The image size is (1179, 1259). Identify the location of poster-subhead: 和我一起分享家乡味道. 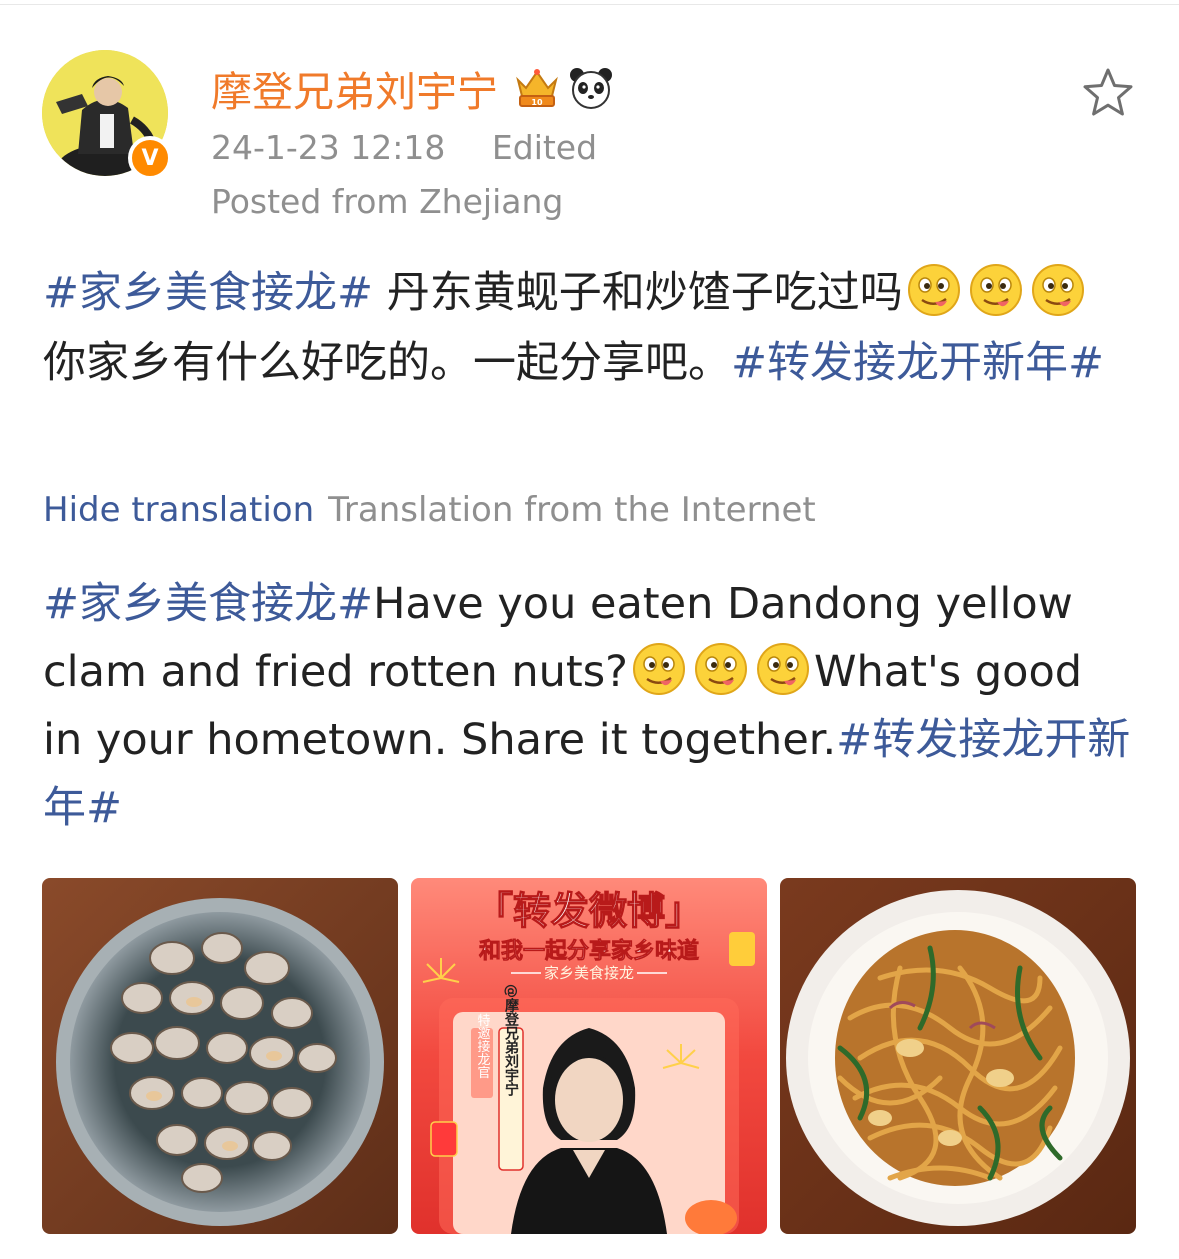
(589, 951).